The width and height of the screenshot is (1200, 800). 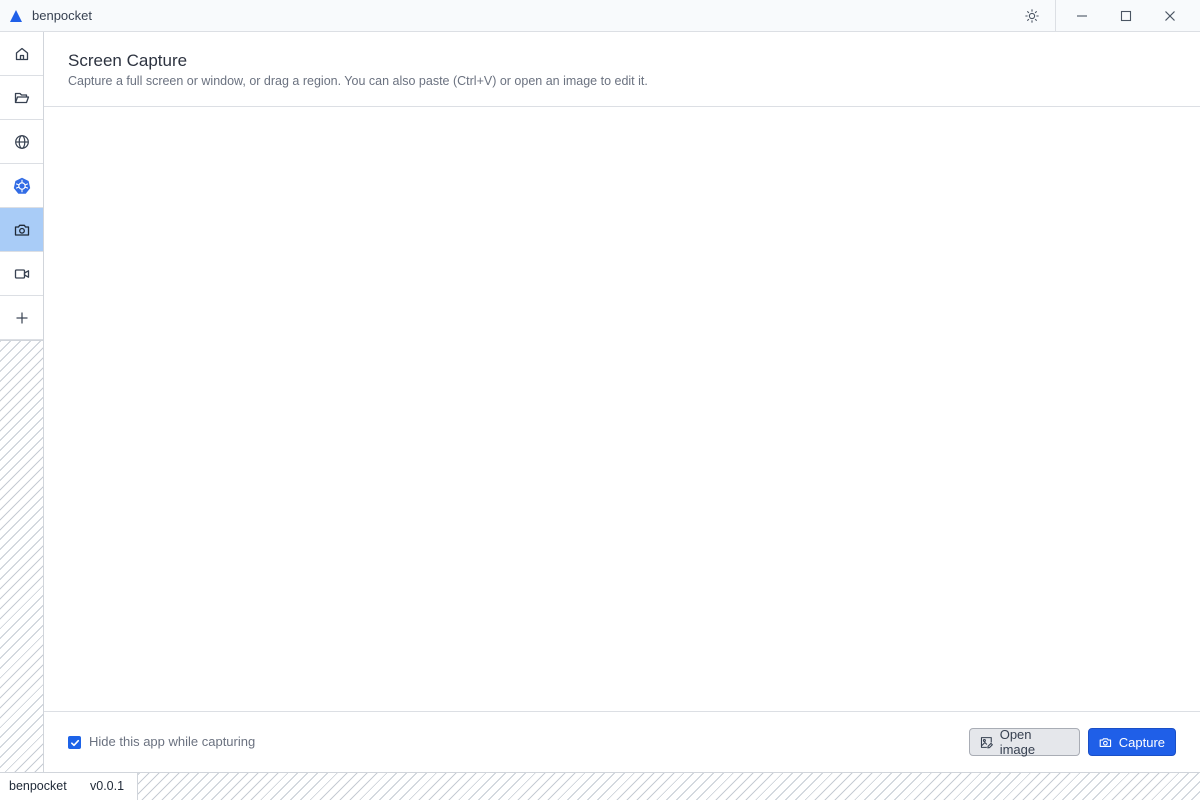 I want to click on plus-icon, so click(x=21, y=317).